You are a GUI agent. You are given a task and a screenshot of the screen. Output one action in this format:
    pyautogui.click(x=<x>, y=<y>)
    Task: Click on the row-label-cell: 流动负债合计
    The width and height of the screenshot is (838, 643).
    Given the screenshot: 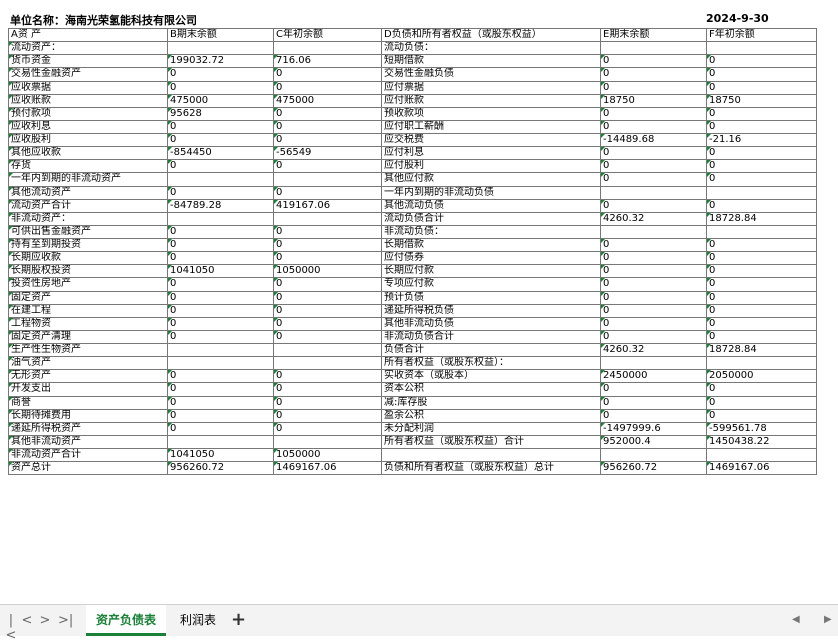 What is the action you would take?
    pyautogui.click(x=491, y=218)
    